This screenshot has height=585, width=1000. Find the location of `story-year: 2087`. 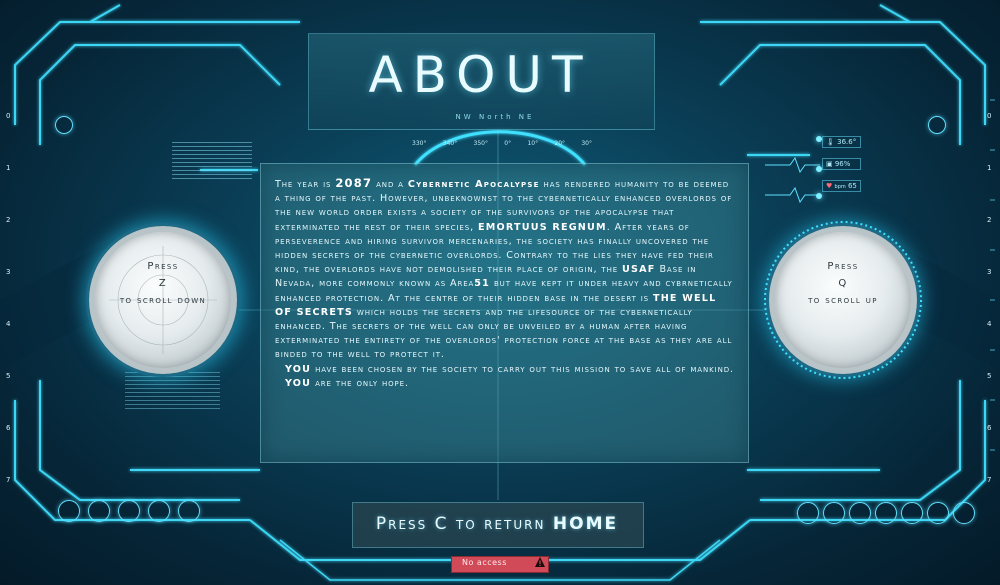

story-year: 2087 is located at coordinates (354, 183).